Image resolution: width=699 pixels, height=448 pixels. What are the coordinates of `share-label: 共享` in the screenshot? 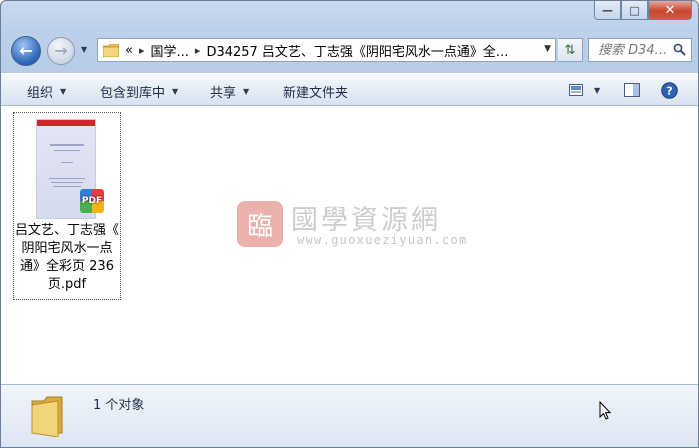 It's located at (223, 93).